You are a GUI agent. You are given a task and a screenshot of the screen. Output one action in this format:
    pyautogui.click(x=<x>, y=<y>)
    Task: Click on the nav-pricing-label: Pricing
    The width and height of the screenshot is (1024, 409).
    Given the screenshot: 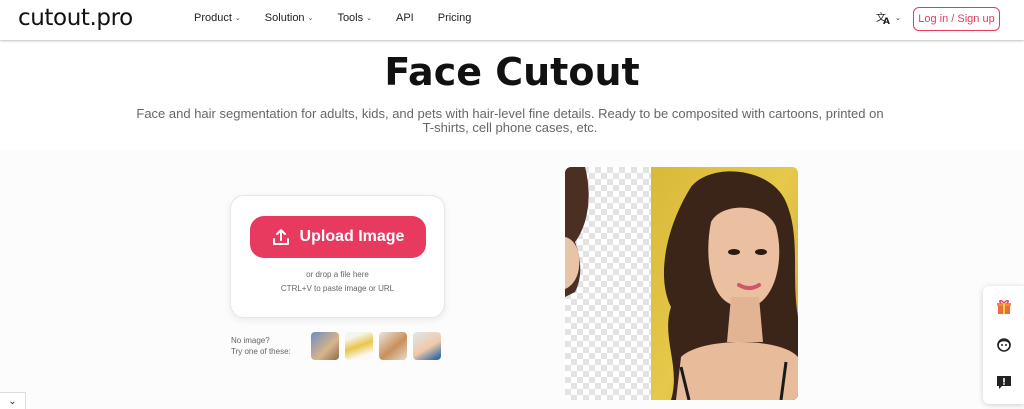 What is the action you would take?
    pyautogui.click(x=454, y=18)
    